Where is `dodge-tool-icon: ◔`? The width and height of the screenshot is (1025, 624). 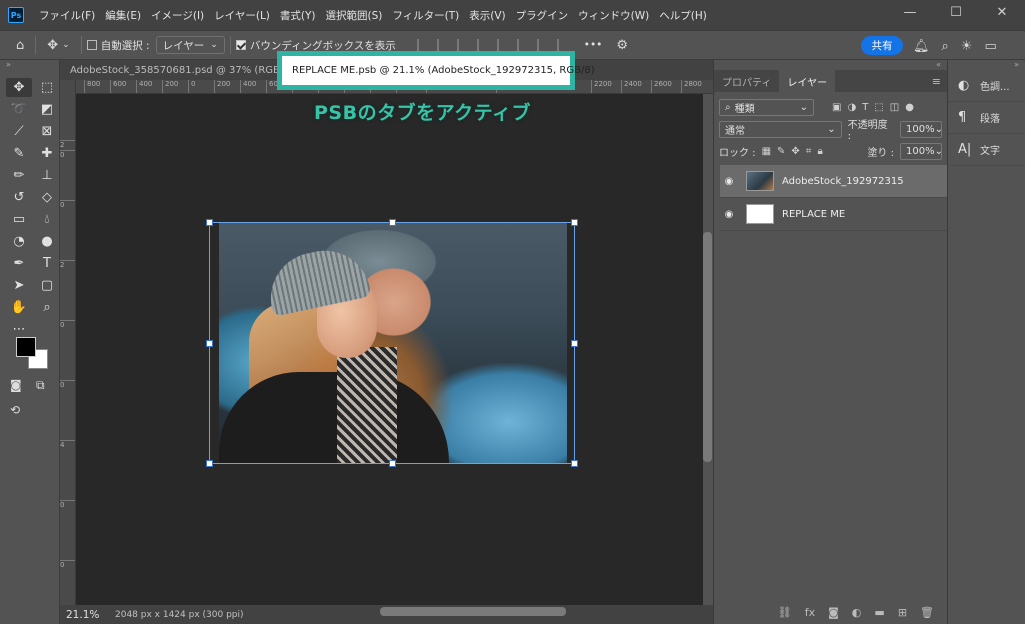 dodge-tool-icon: ◔ is located at coordinates (19, 241).